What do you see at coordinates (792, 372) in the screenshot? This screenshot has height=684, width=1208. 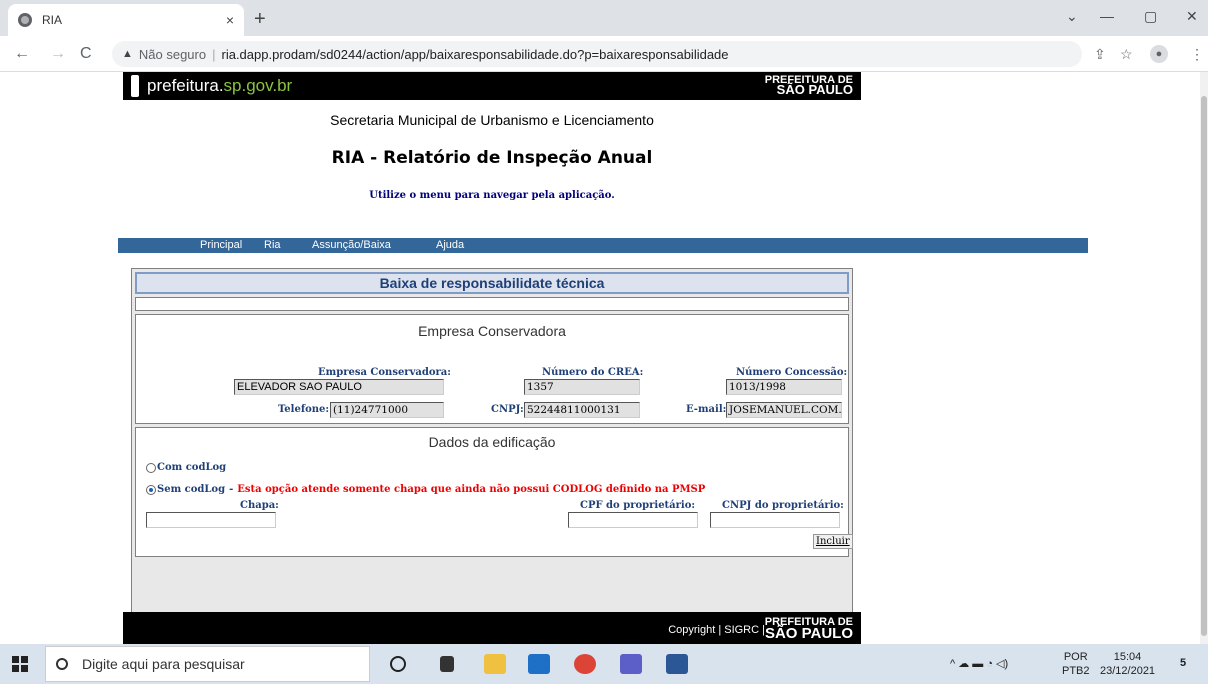 I see `concessao-label: Número Concessão:` at bounding box center [792, 372].